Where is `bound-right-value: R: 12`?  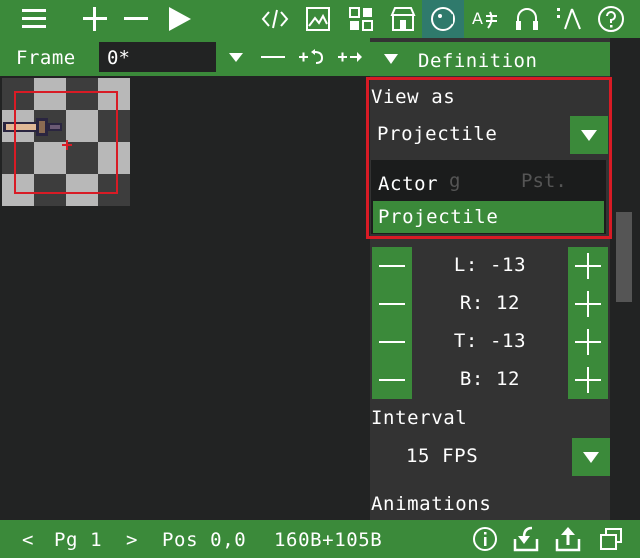
bound-right-value: R: 12 is located at coordinates (490, 303).